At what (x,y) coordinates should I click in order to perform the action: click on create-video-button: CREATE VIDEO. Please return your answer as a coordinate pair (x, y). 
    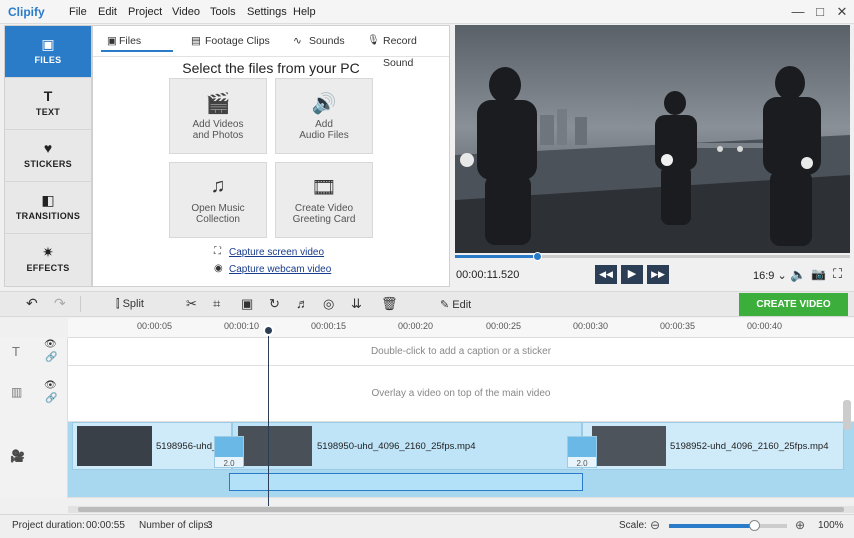
    Looking at the image, I should click on (793, 304).